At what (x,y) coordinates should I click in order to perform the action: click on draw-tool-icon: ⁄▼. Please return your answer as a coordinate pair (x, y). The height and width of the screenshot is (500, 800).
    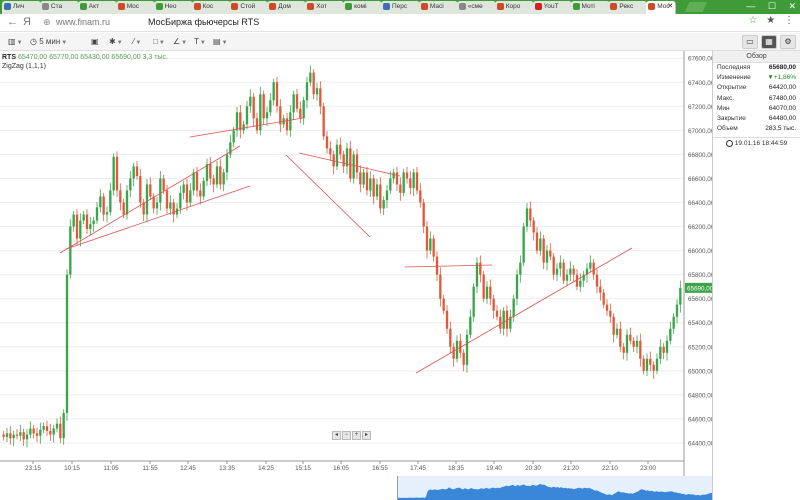
    Looking at the image, I should click on (137, 42).